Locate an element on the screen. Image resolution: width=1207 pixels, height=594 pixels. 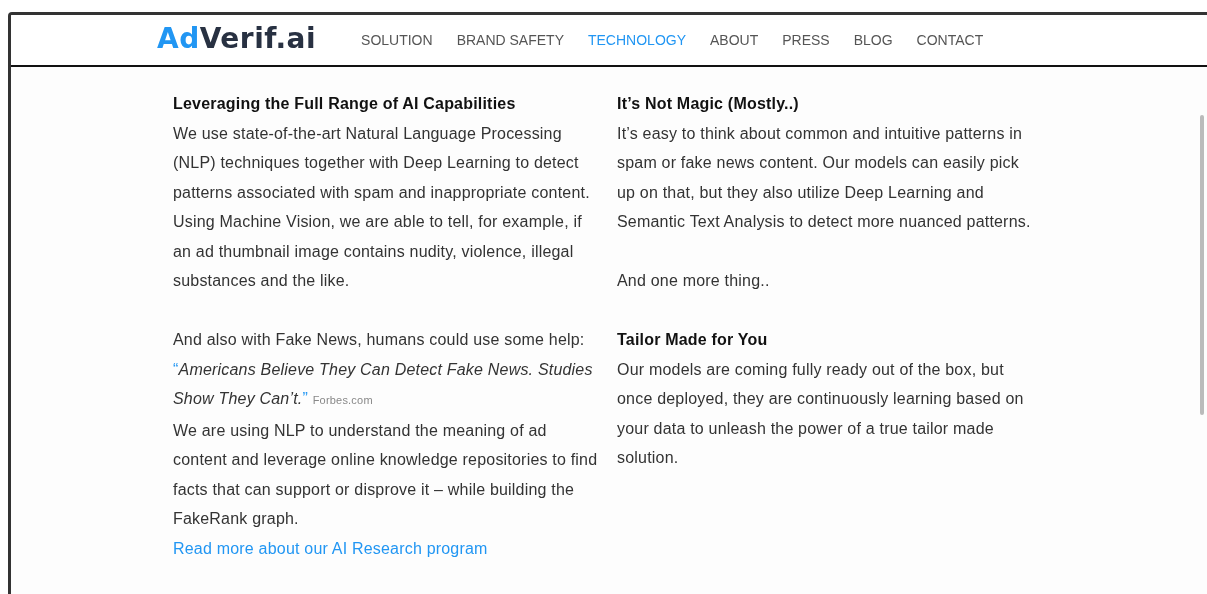
nav-link: BLOG is located at coordinates (873, 40).